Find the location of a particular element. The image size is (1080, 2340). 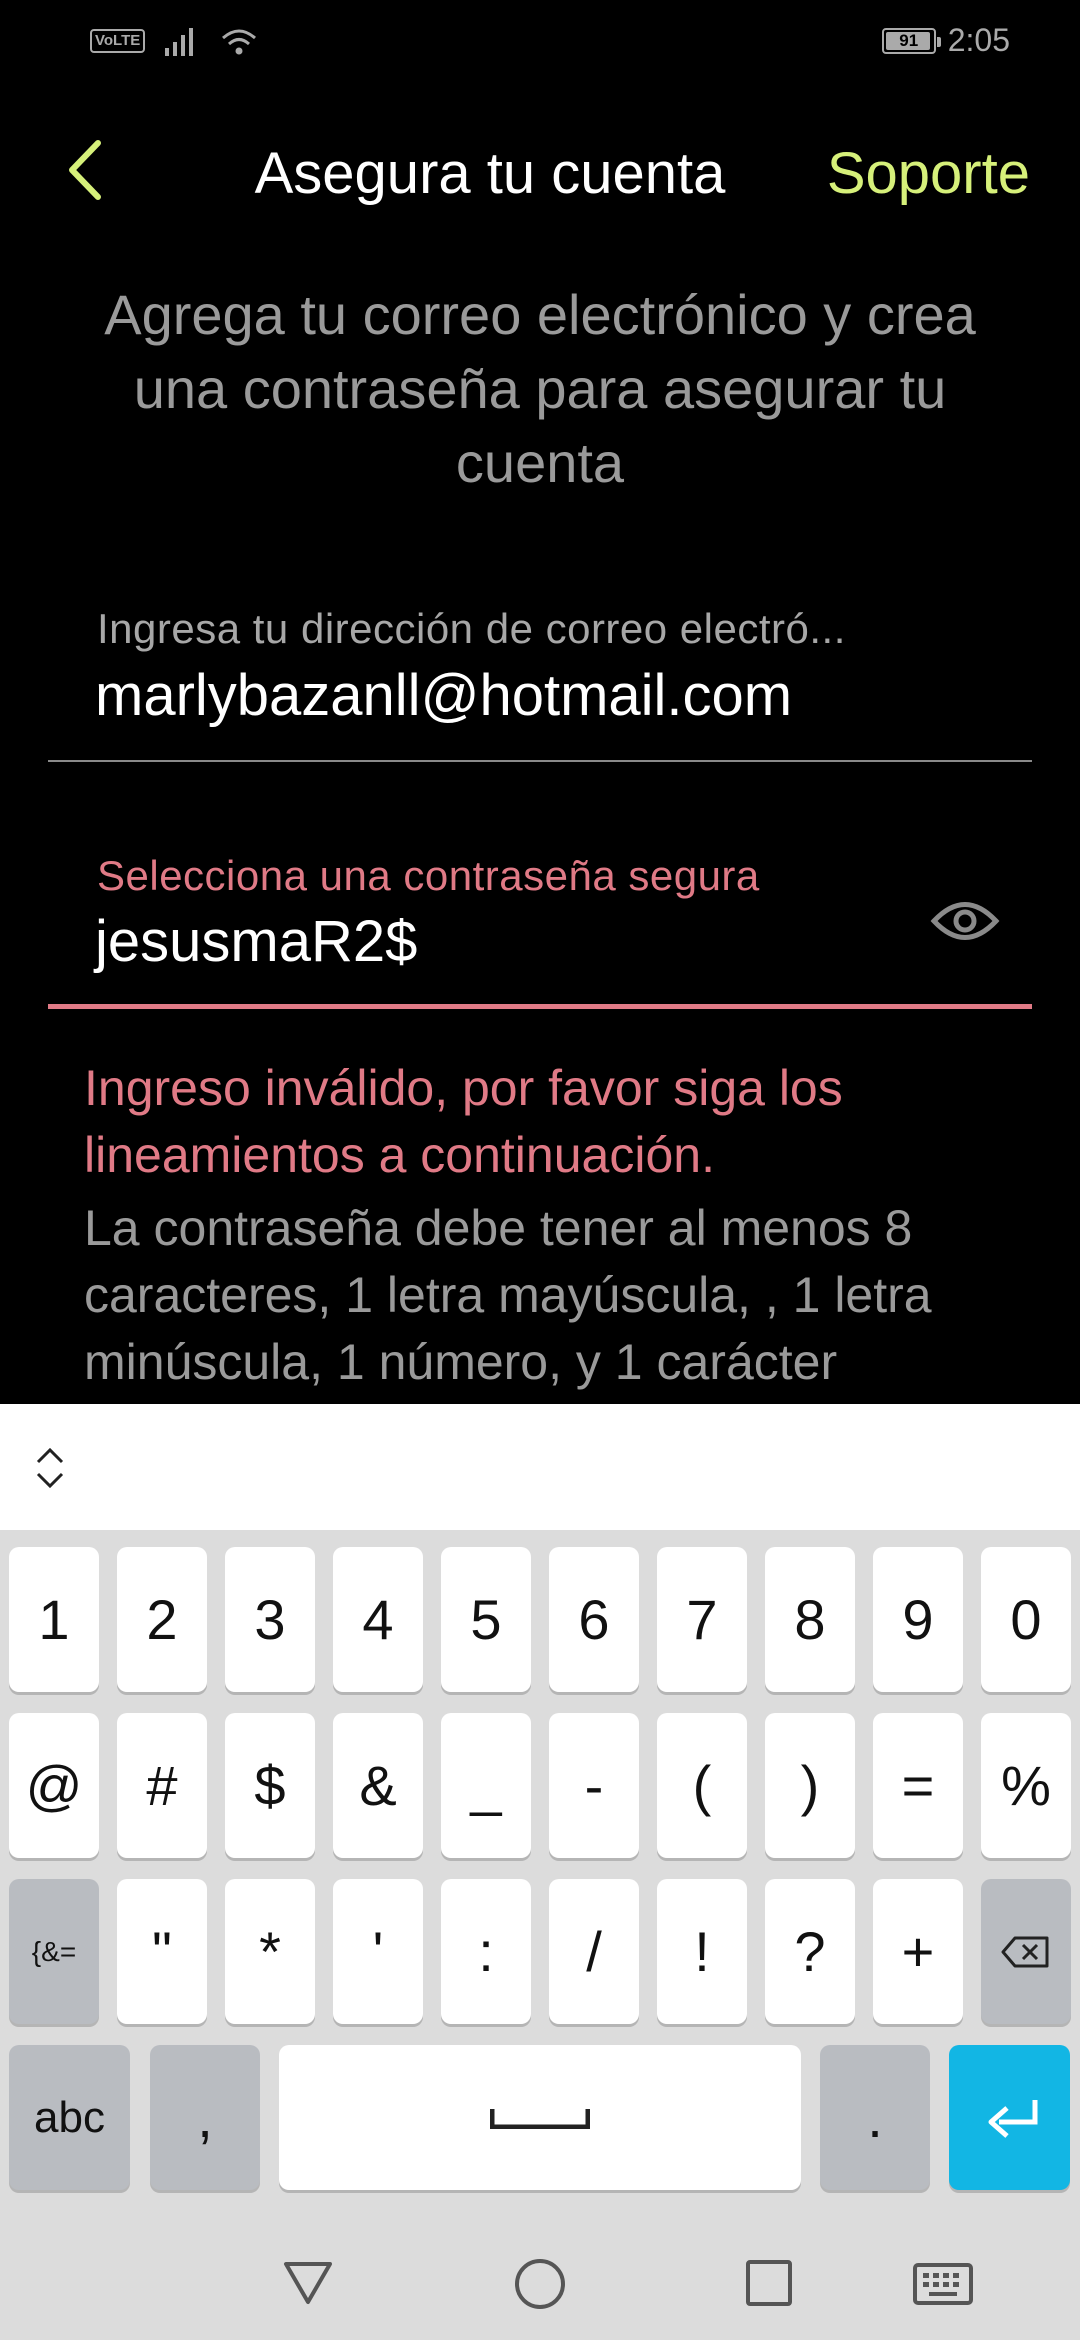

key-1: 1 is located at coordinates (54, 1619).